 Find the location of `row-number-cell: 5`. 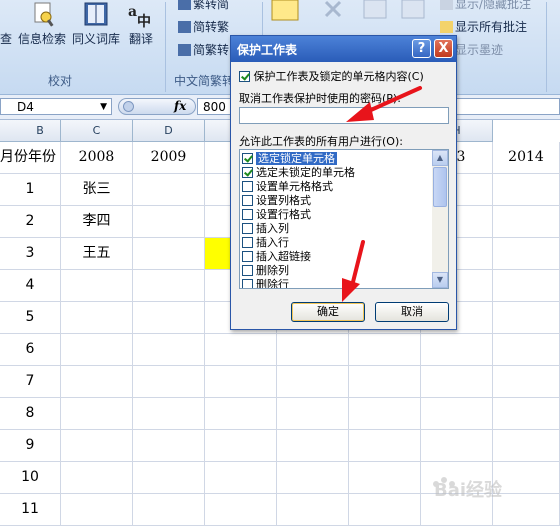

row-number-cell: 5 is located at coordinates (30, 318).